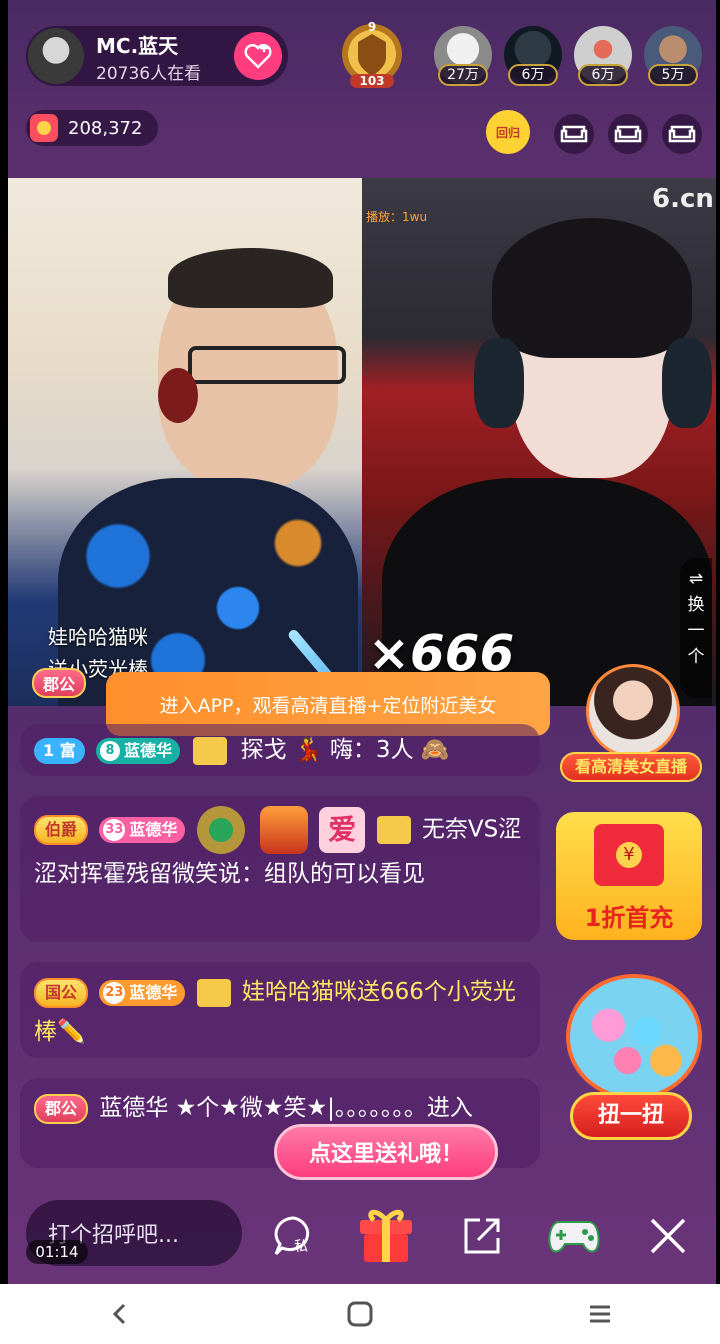  Describe the element at coordinates (633, 711) in the screenshot. I see `promo-portrait` at that location.